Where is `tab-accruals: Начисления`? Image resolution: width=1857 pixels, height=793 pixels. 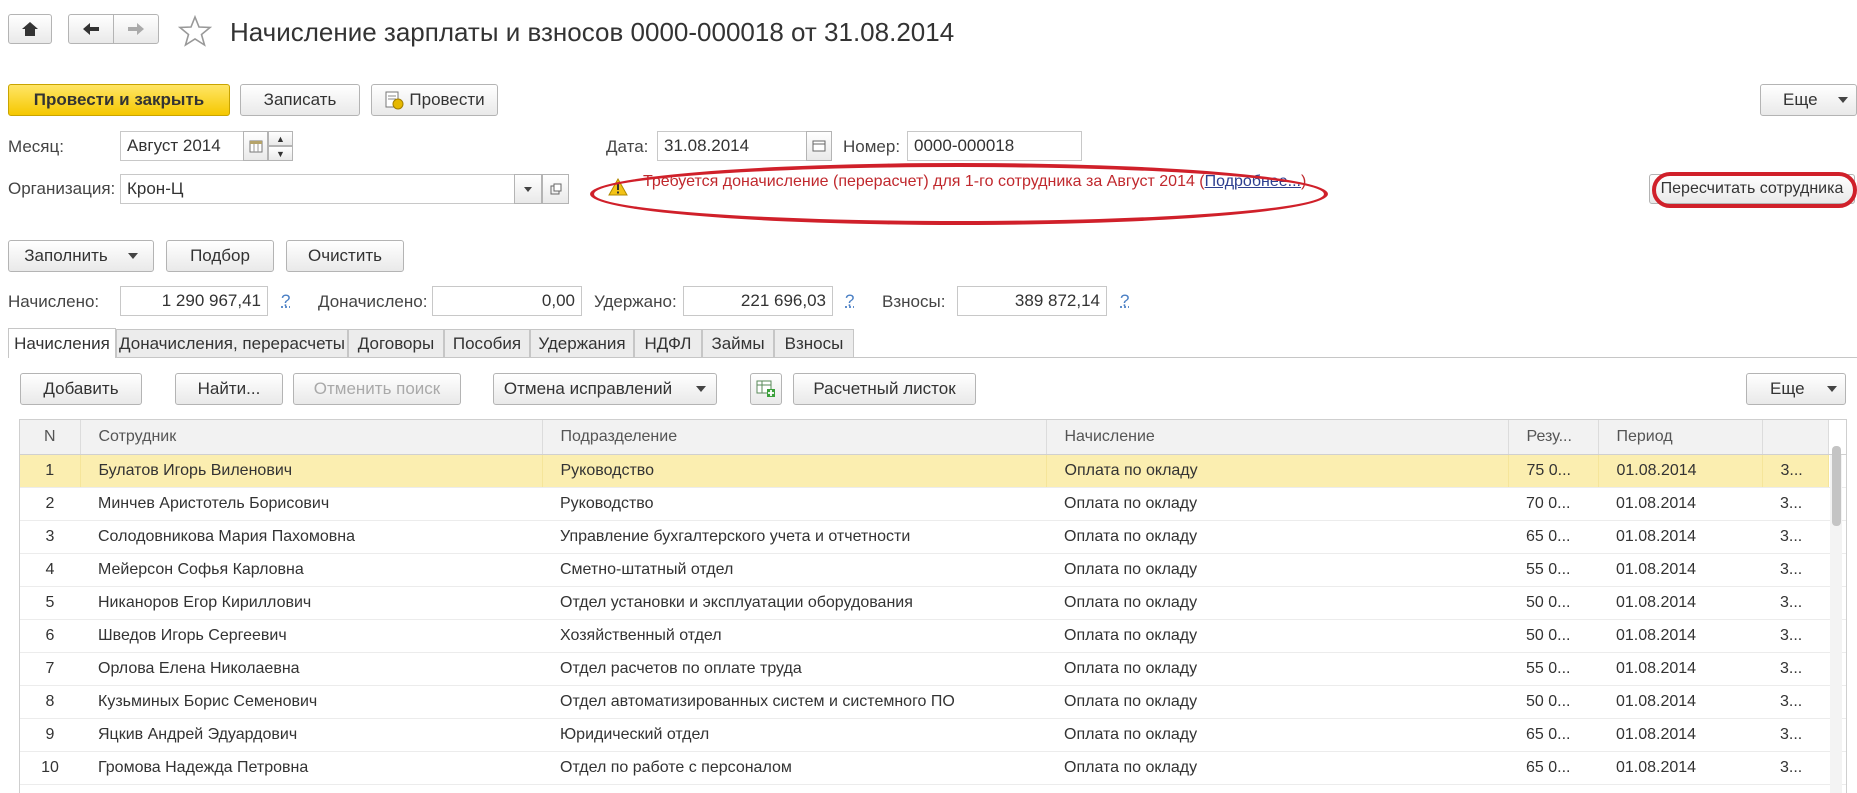
tab-accruals: Начисления is located at coordinates (62, 343).